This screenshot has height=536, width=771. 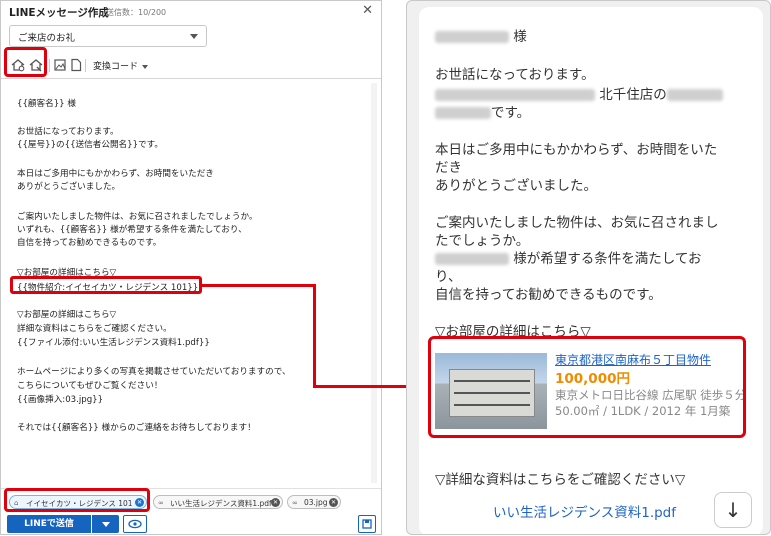 I want to click on preview-line: ▽詳細な資料はこちらをご確認ください▽, so click(x=560, y=480).